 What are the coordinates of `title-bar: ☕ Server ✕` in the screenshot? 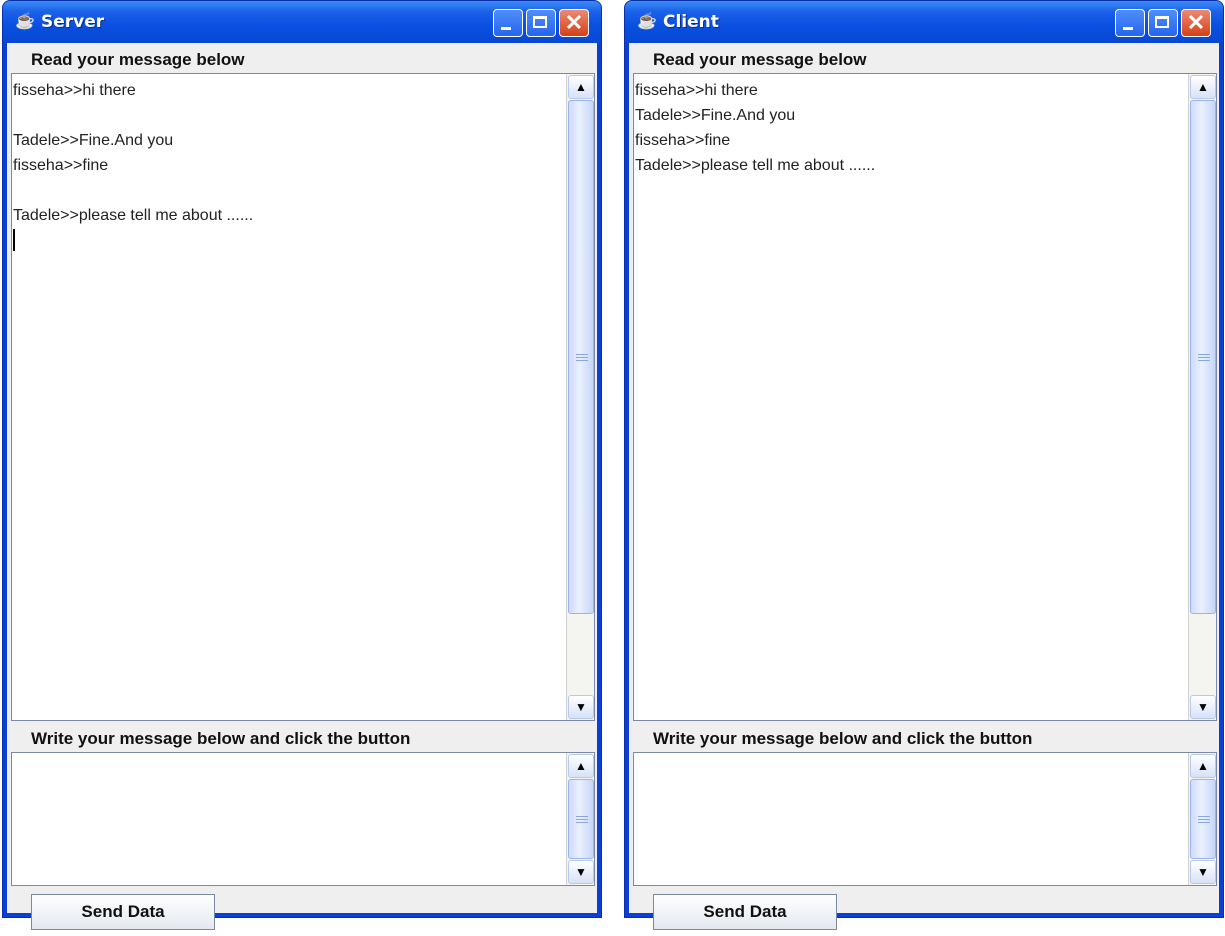 It's located at (302, 22).